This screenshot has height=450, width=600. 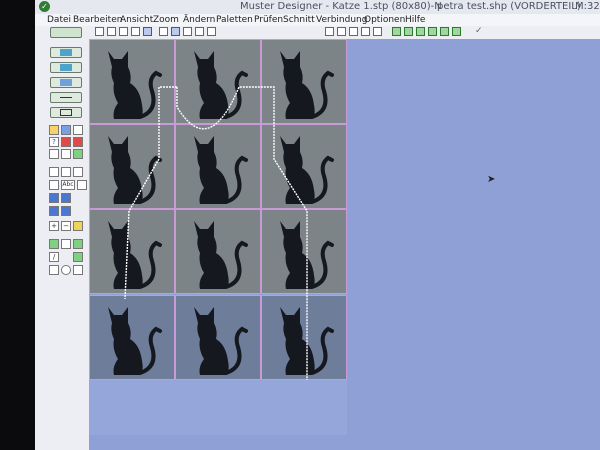 What do you see at coordinates (420, 31) in the screenshot?
I see `green-tool-3-icon` at bounding box center [420, 31].